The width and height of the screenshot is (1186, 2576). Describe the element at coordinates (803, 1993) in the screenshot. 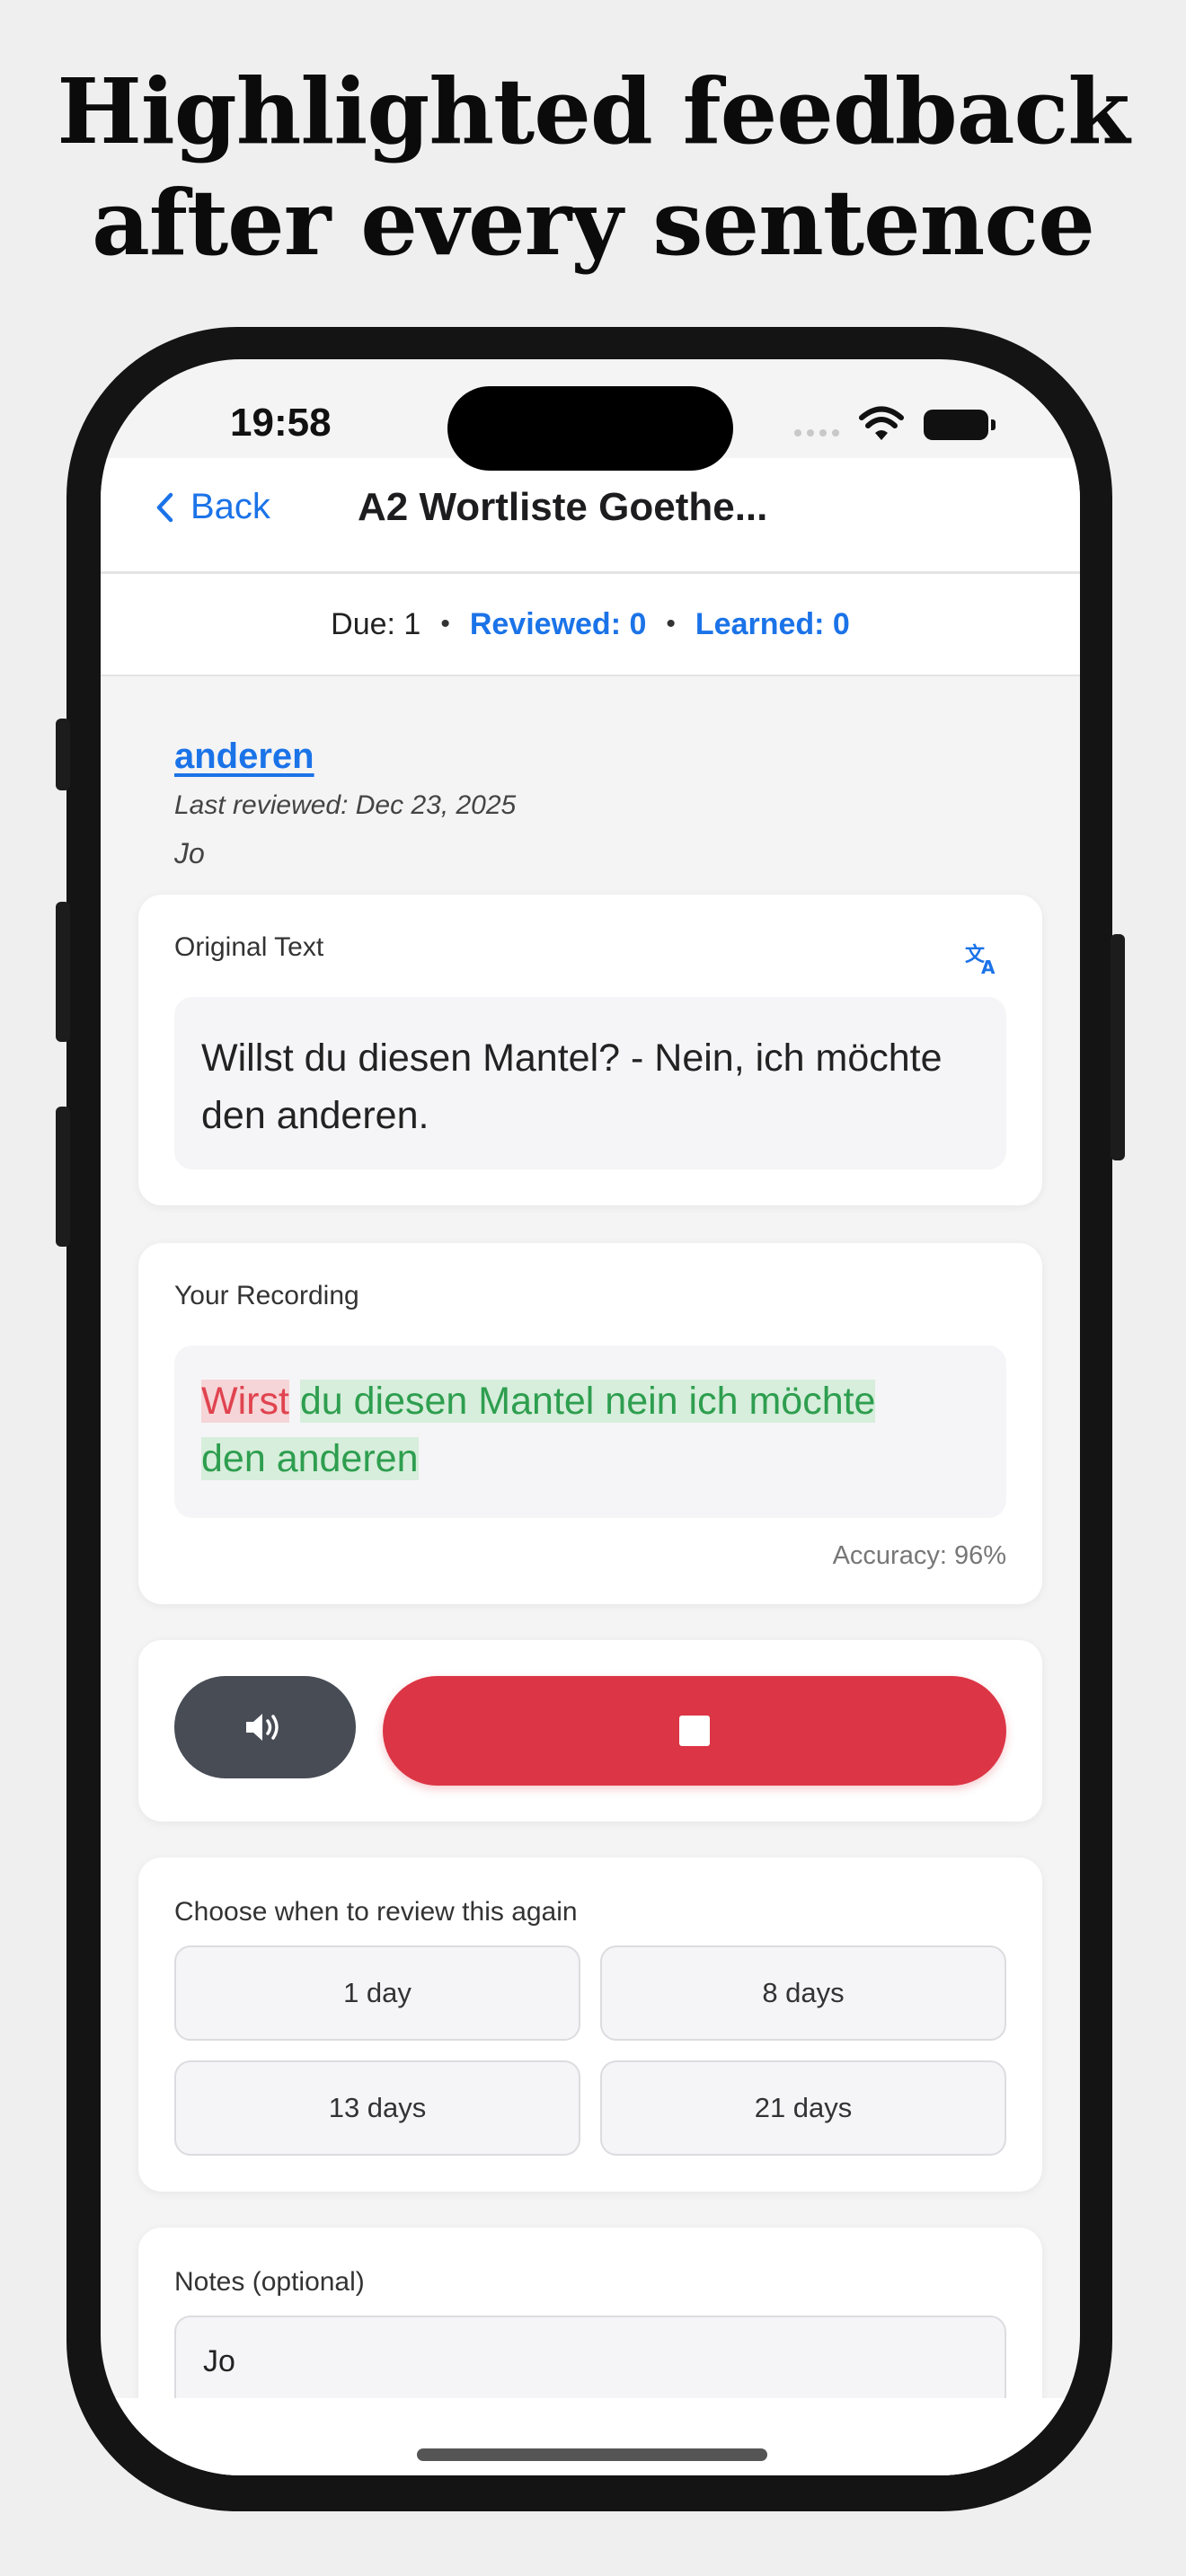

I see `review-option-8-days: 8 days` at that location.